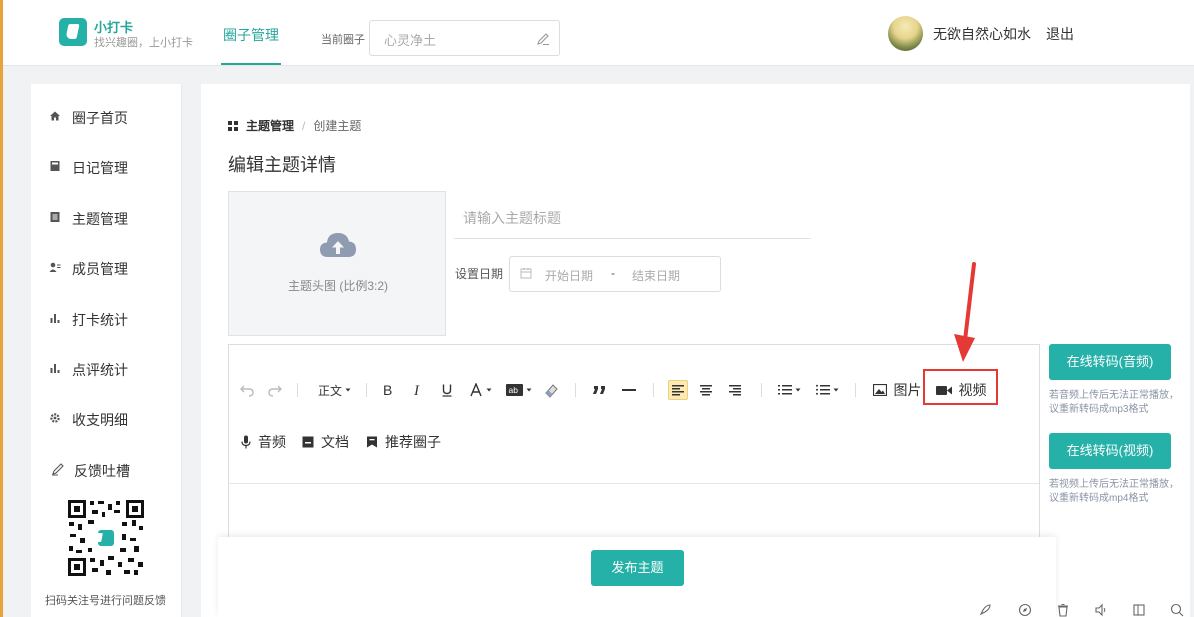 This screenshot has height=617, width=1194. What do you see at coordinates (629, 390) in the screenshot?
I see `horizontal-rule-button` at bounding box center [629, 390].